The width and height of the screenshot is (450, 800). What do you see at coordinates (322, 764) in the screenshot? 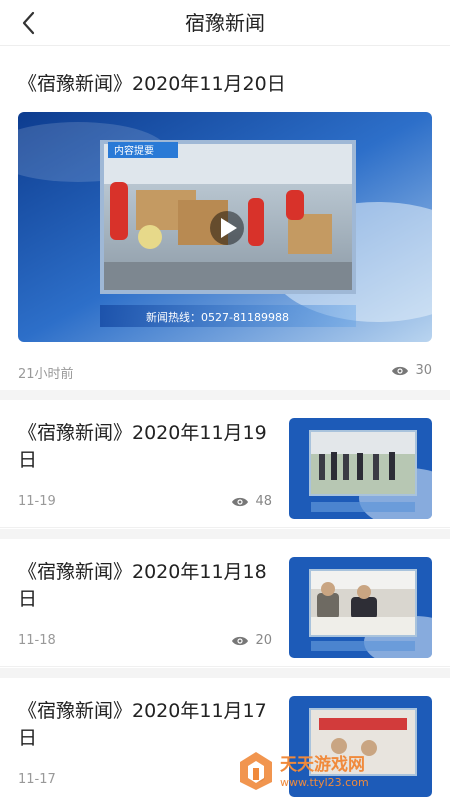
I see `watermark-name: 天天游戏网` at bounding box center [322, 764].